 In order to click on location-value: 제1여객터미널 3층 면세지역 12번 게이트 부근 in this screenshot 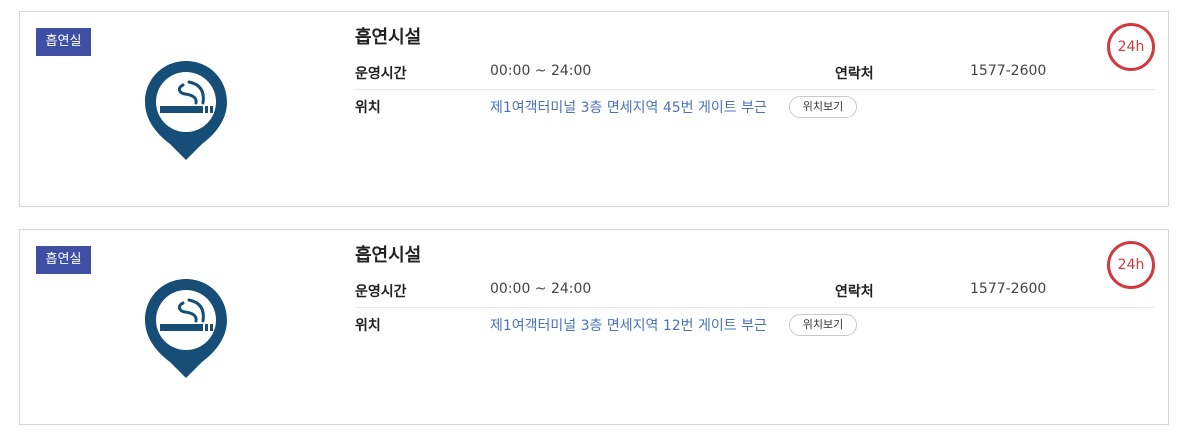, I will do `click(628, 326)`.